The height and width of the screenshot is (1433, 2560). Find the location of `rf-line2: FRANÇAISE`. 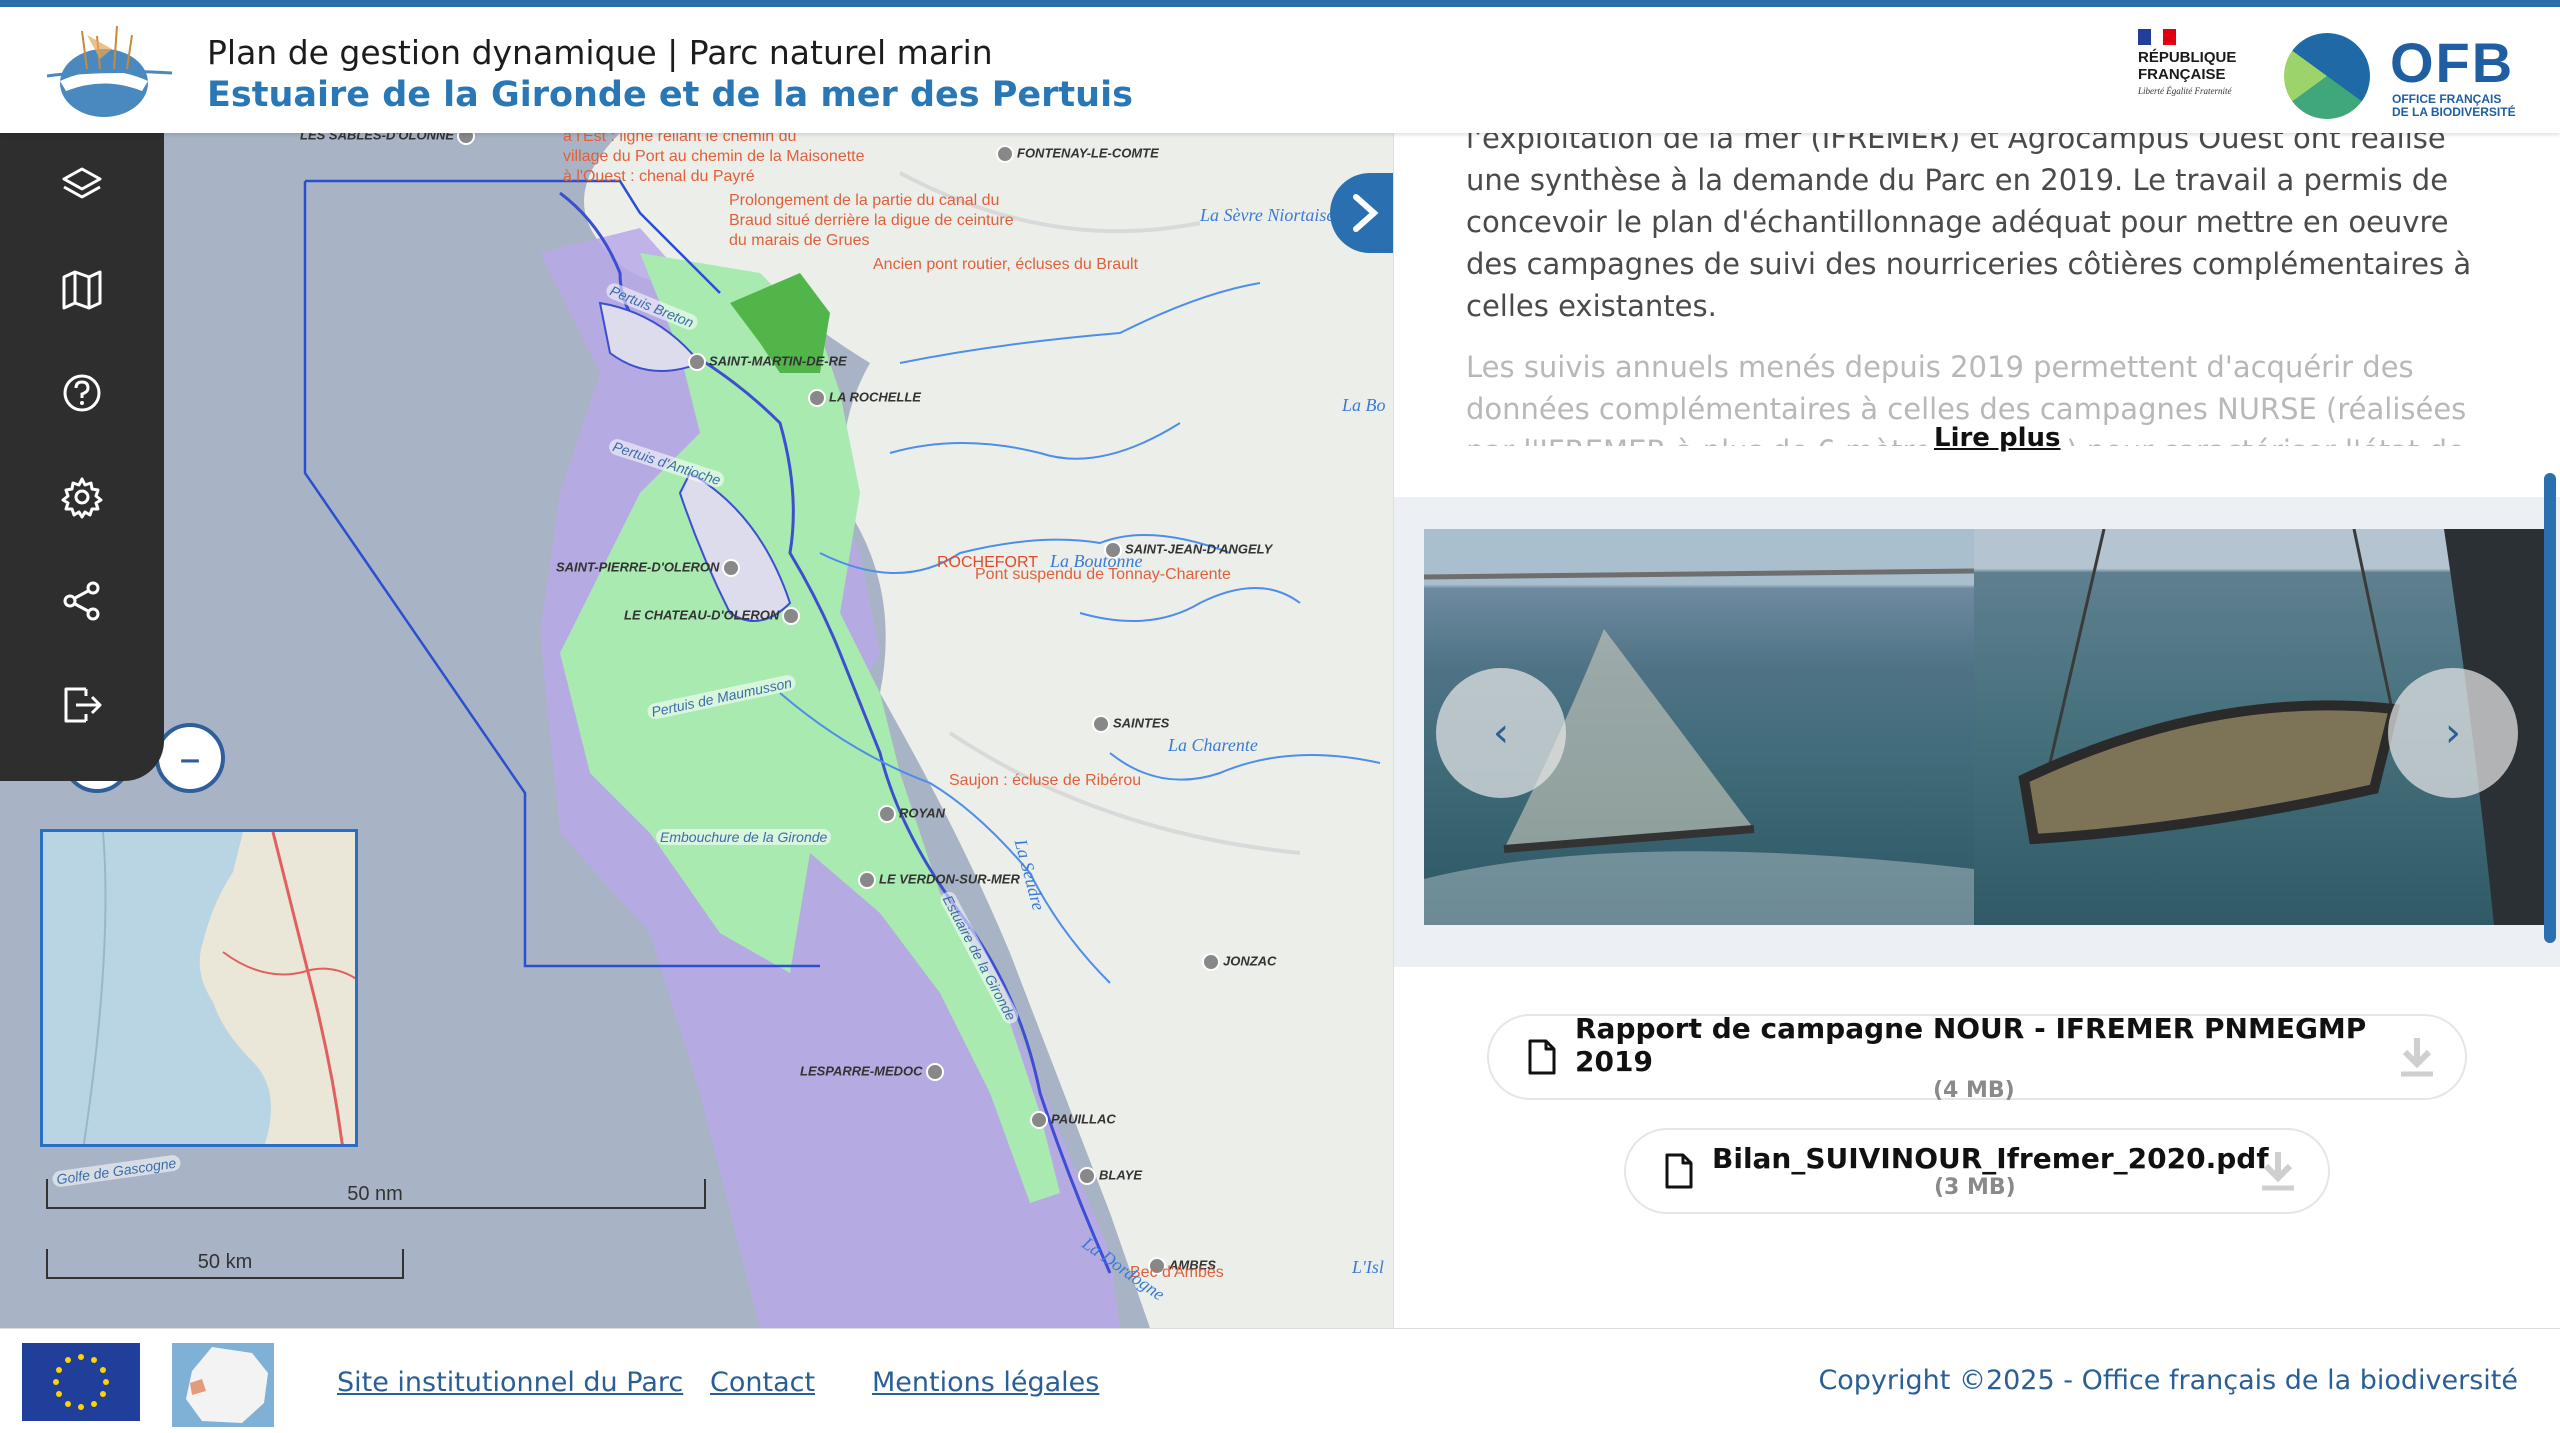

rf-line2: FRANÇAISE is located at coordinates (2182, 74).